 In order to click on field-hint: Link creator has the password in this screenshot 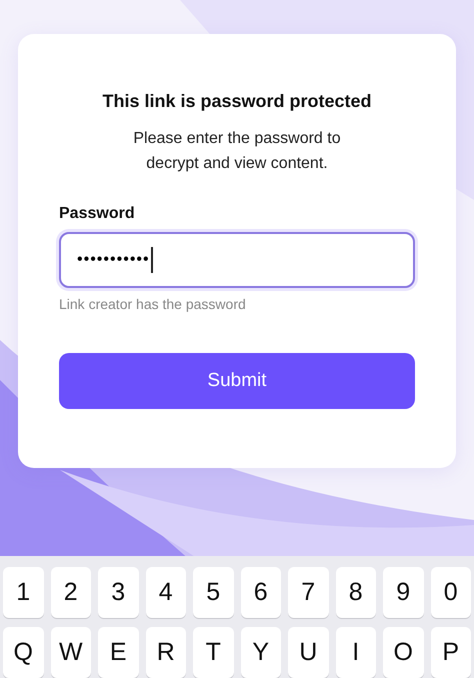, I will do `click(153, 304)`.